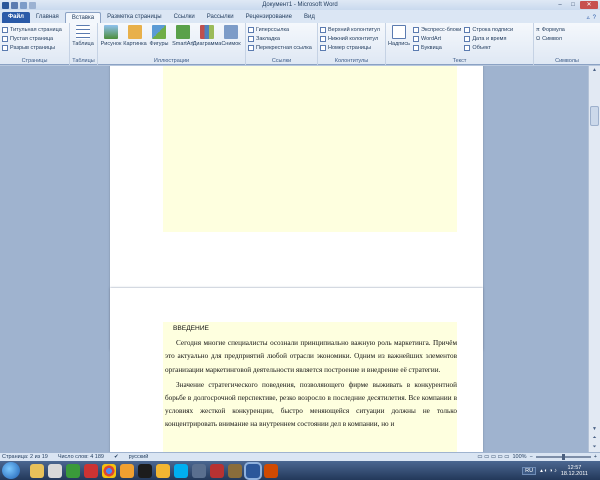 This screenshot has width=600, height=480. What do you see at coordinates (437, 29) in the screenshot?
I see `quick-parts-button: Экспресс-блоки` at bounding box center [437, 29].